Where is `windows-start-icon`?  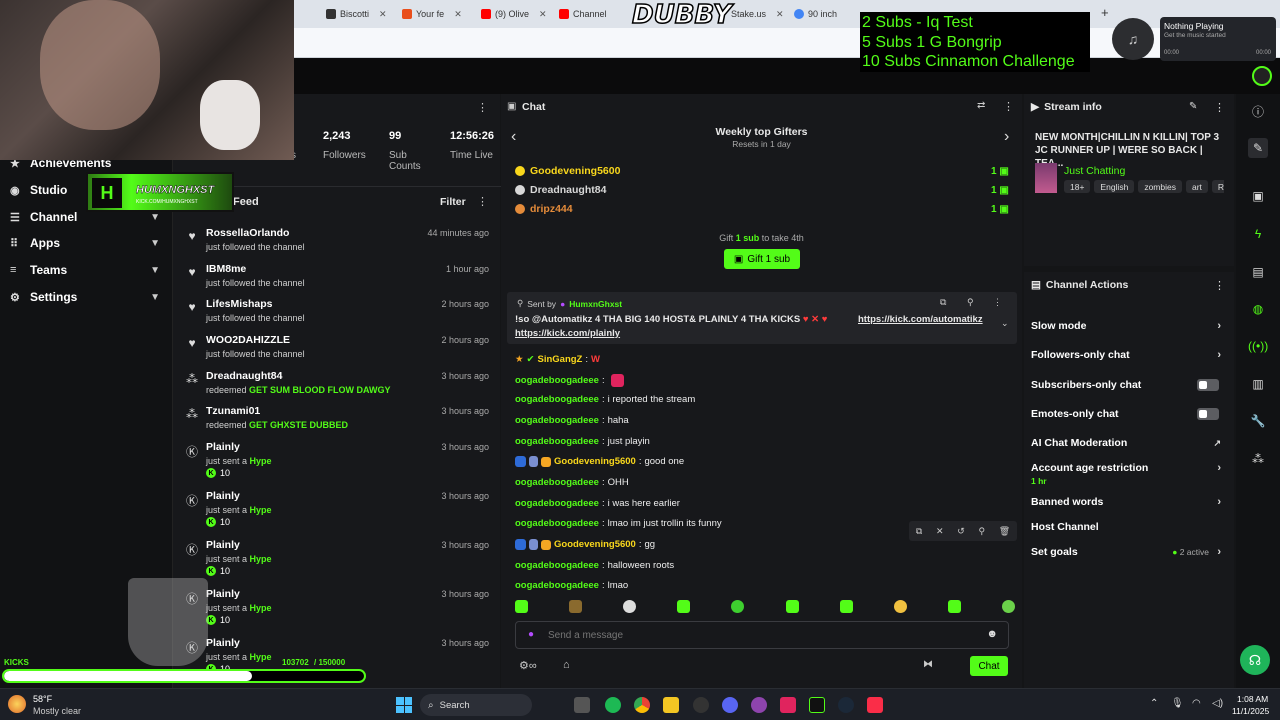 windows-start-icon is located at coordinates (404, 705).